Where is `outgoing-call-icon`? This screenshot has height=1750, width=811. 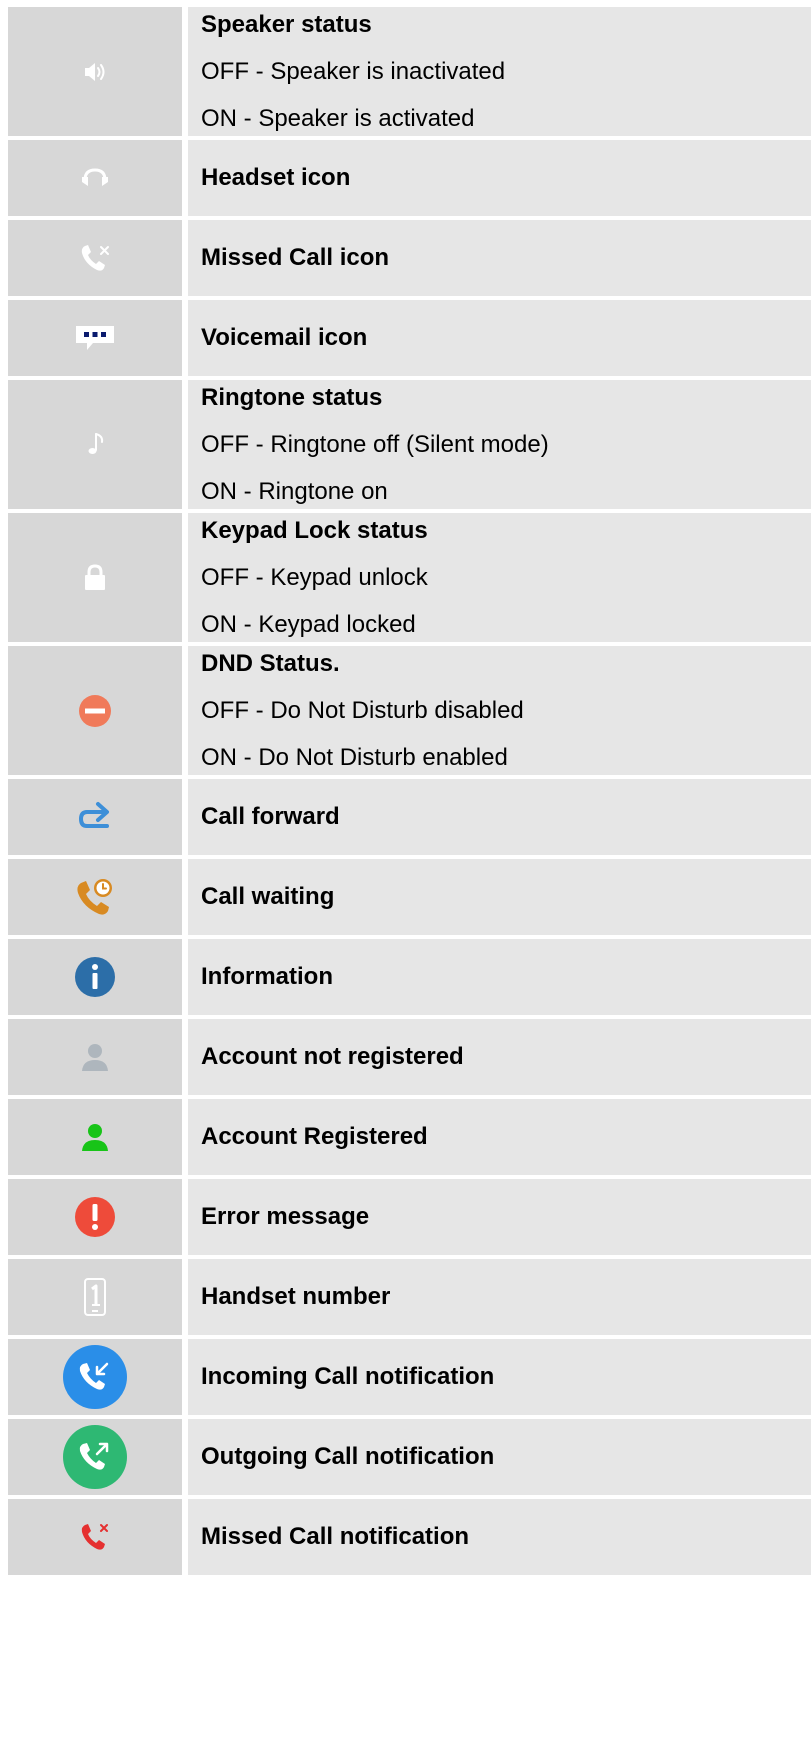
outgoing-call-icon is located at coordinates (95, 1457).